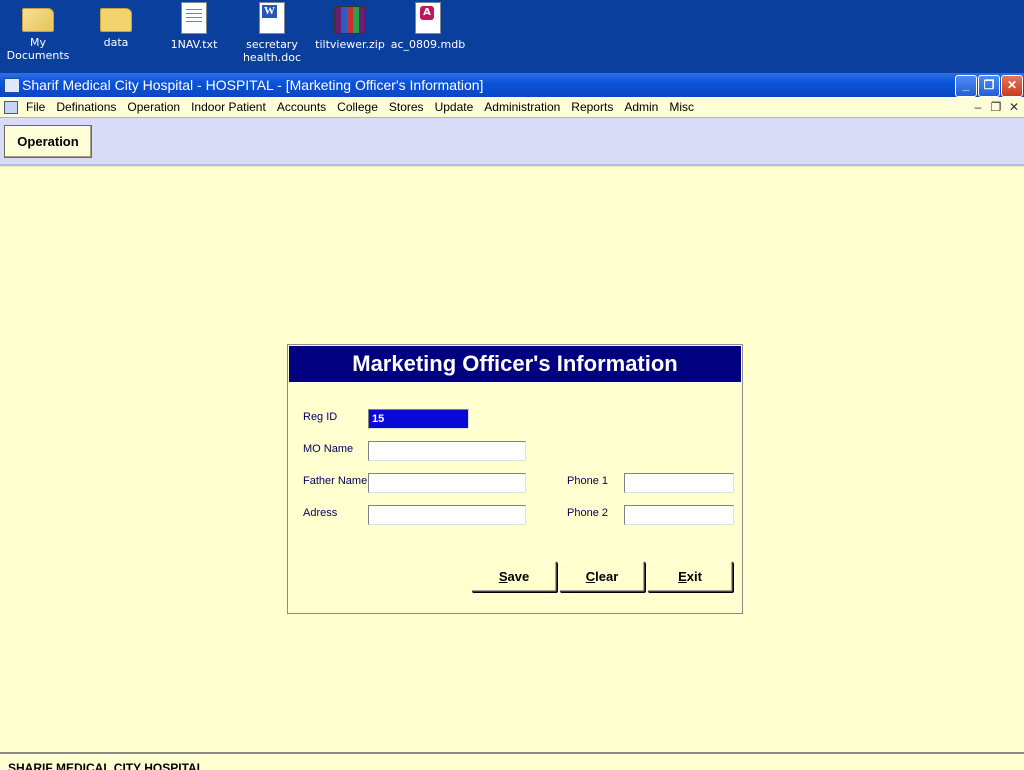 This screenshot has width=1024, height=770. What do you see at coordinates (978, 107) in the screenshot?
I see `mdi-minimize-button: –` at bounding box center [978, 107].